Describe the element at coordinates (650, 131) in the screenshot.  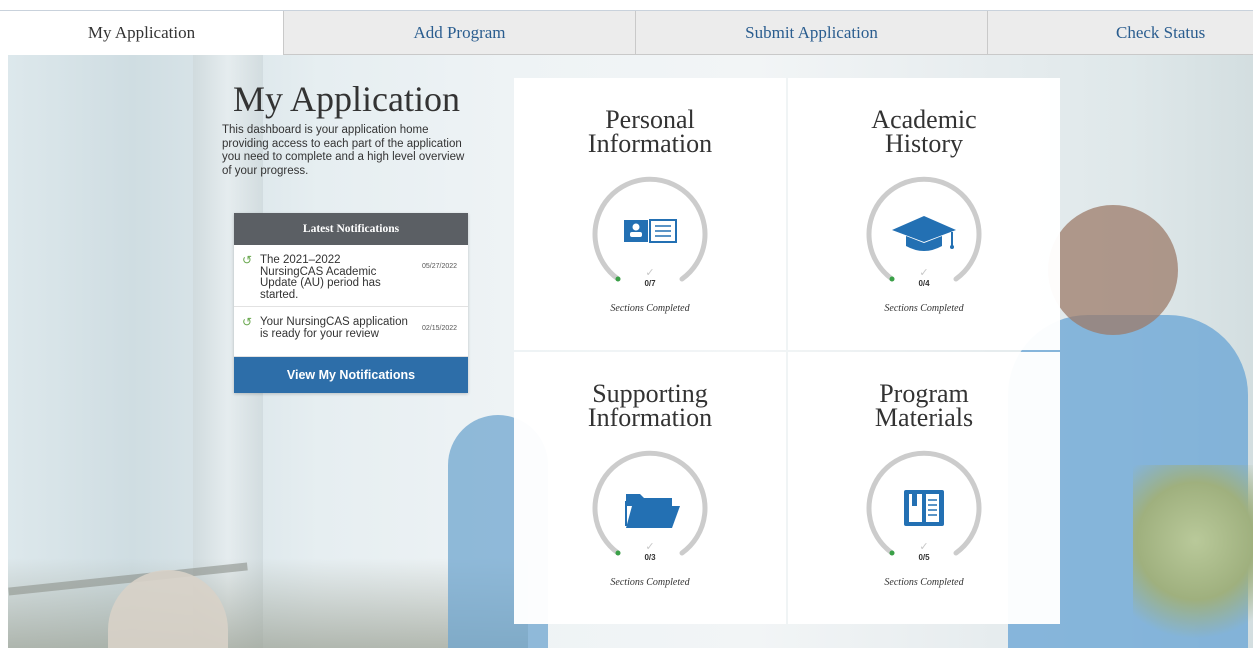
I see `card-title: Personal Information` at that location.